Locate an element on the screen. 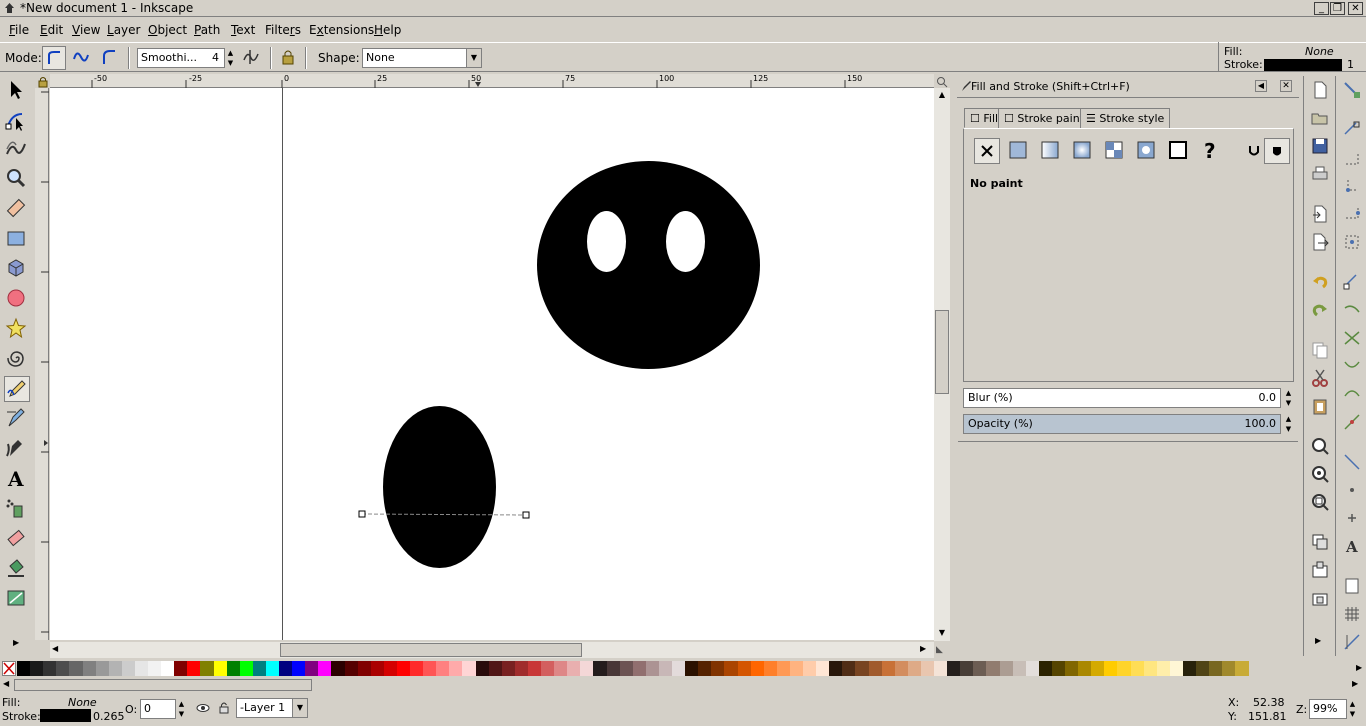 Image resolution: width=1366 pixels, height=726 pixels. snap-bbox-midpoint-button is located at coordinates (1352, 214).